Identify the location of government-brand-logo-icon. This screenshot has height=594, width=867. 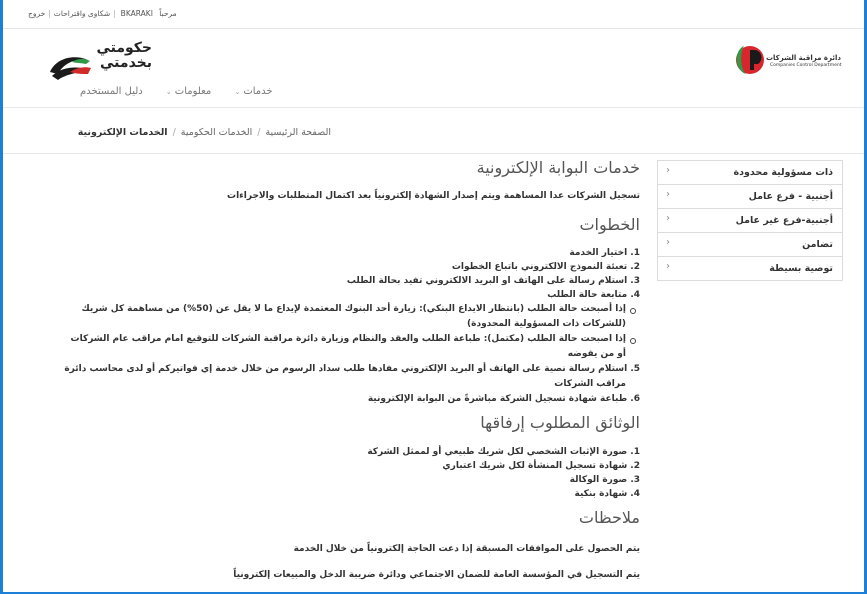
(70, 67).